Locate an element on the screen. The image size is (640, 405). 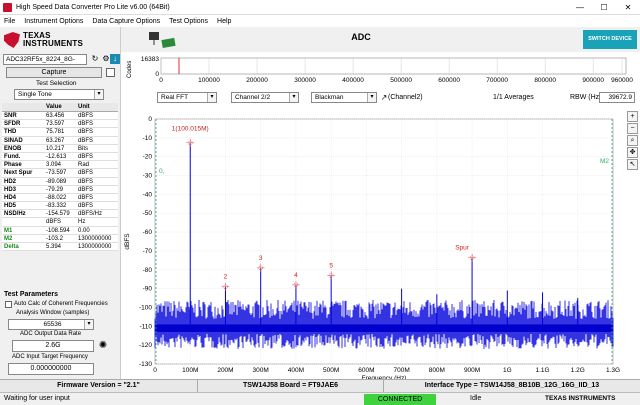
refresh-icon: ↻ is located at coordinates (95, 59).